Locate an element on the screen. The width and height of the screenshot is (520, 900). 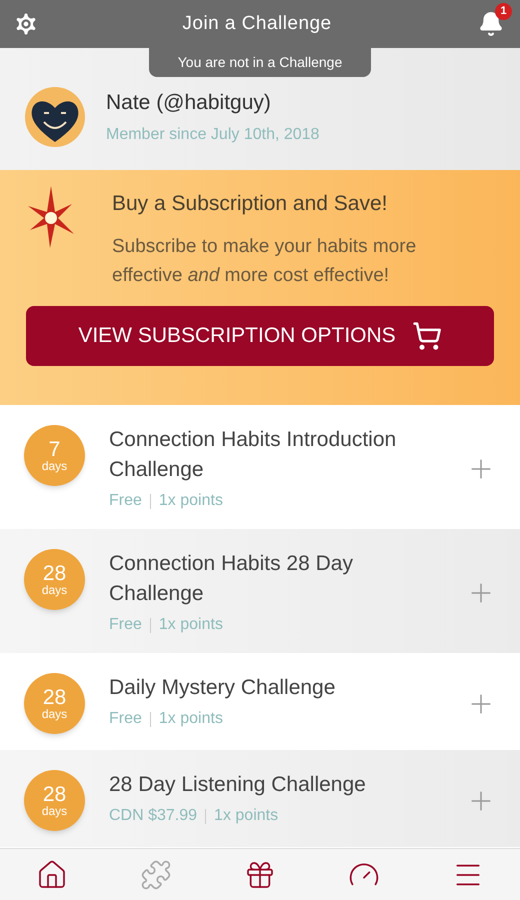
challenge-price: CDN $37.99 is located at coordinates (153, 816).